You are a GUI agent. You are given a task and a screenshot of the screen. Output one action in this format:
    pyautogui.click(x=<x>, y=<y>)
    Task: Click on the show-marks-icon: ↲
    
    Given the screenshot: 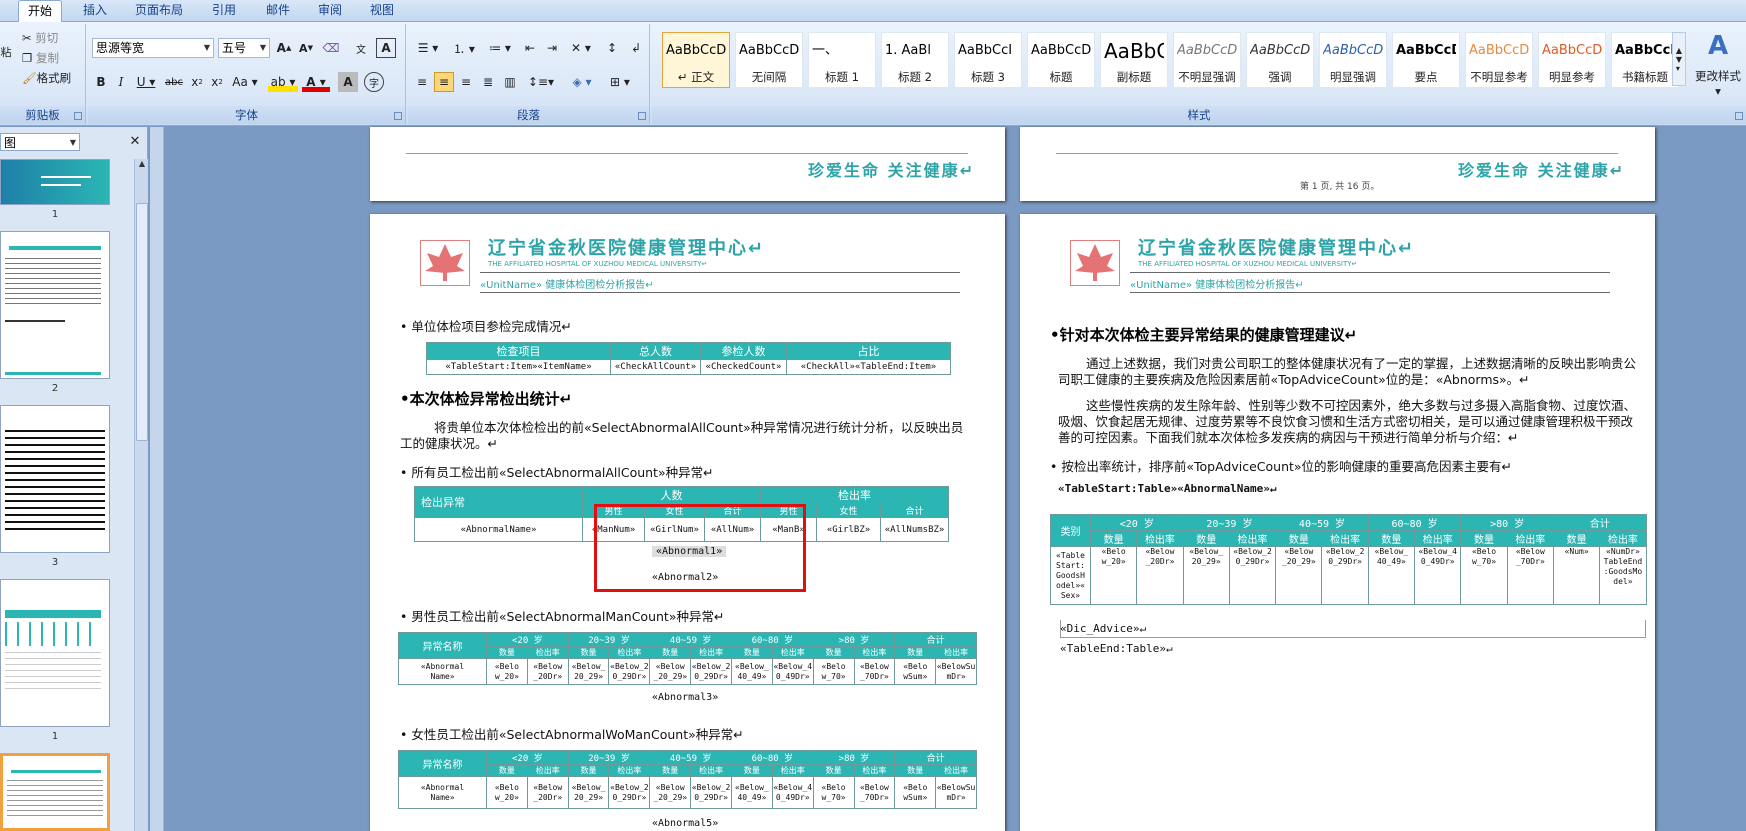 What is the action you would take?
    pyautogui.click(x=636, y=48)
    